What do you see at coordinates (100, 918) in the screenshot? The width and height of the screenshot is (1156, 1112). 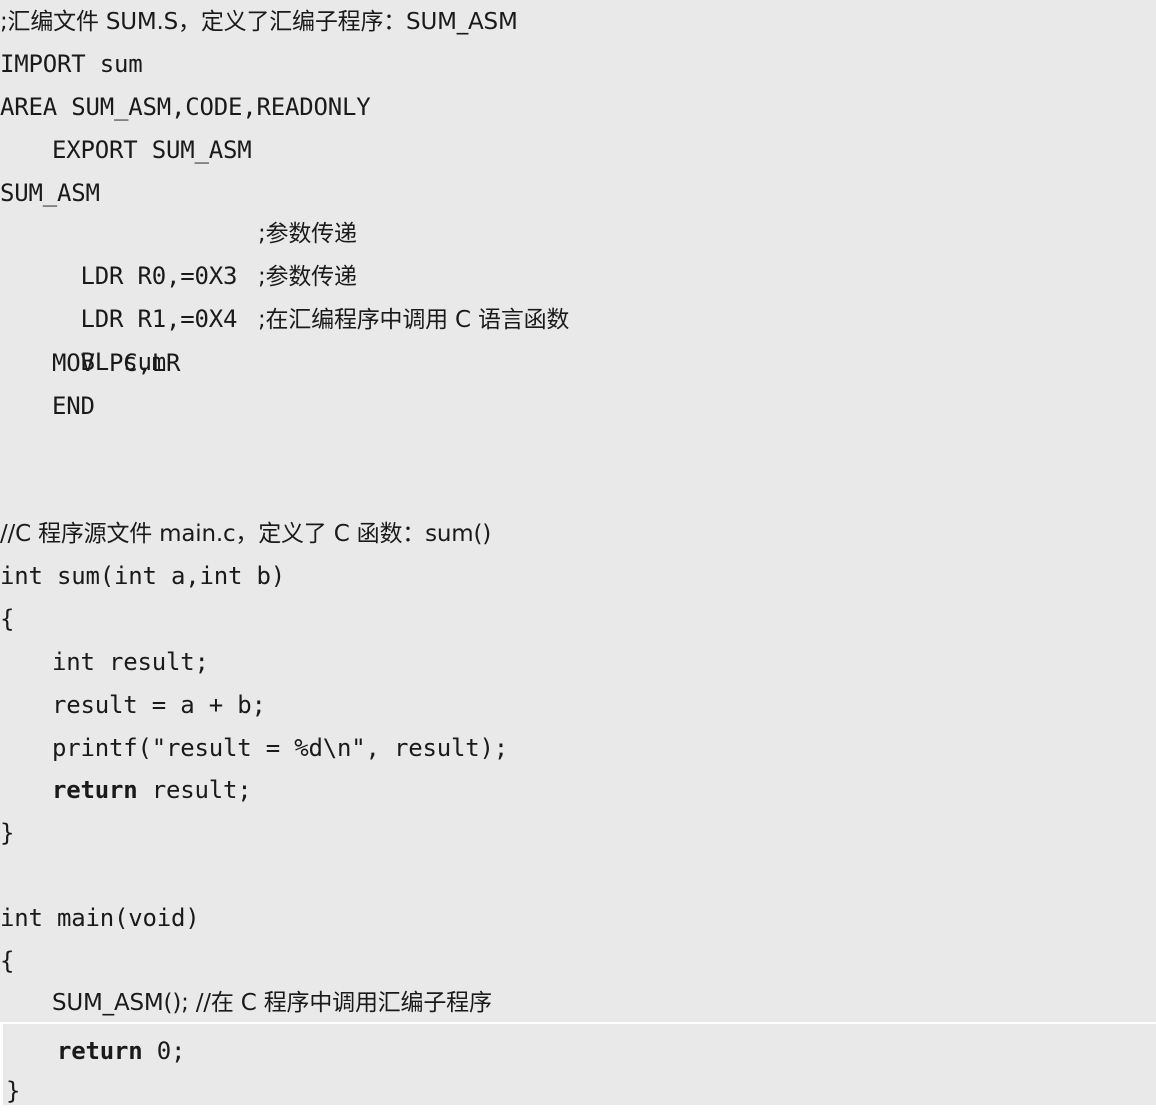 I see `code-line-main-signature: int main(void)` at bounding box center [100, 918].